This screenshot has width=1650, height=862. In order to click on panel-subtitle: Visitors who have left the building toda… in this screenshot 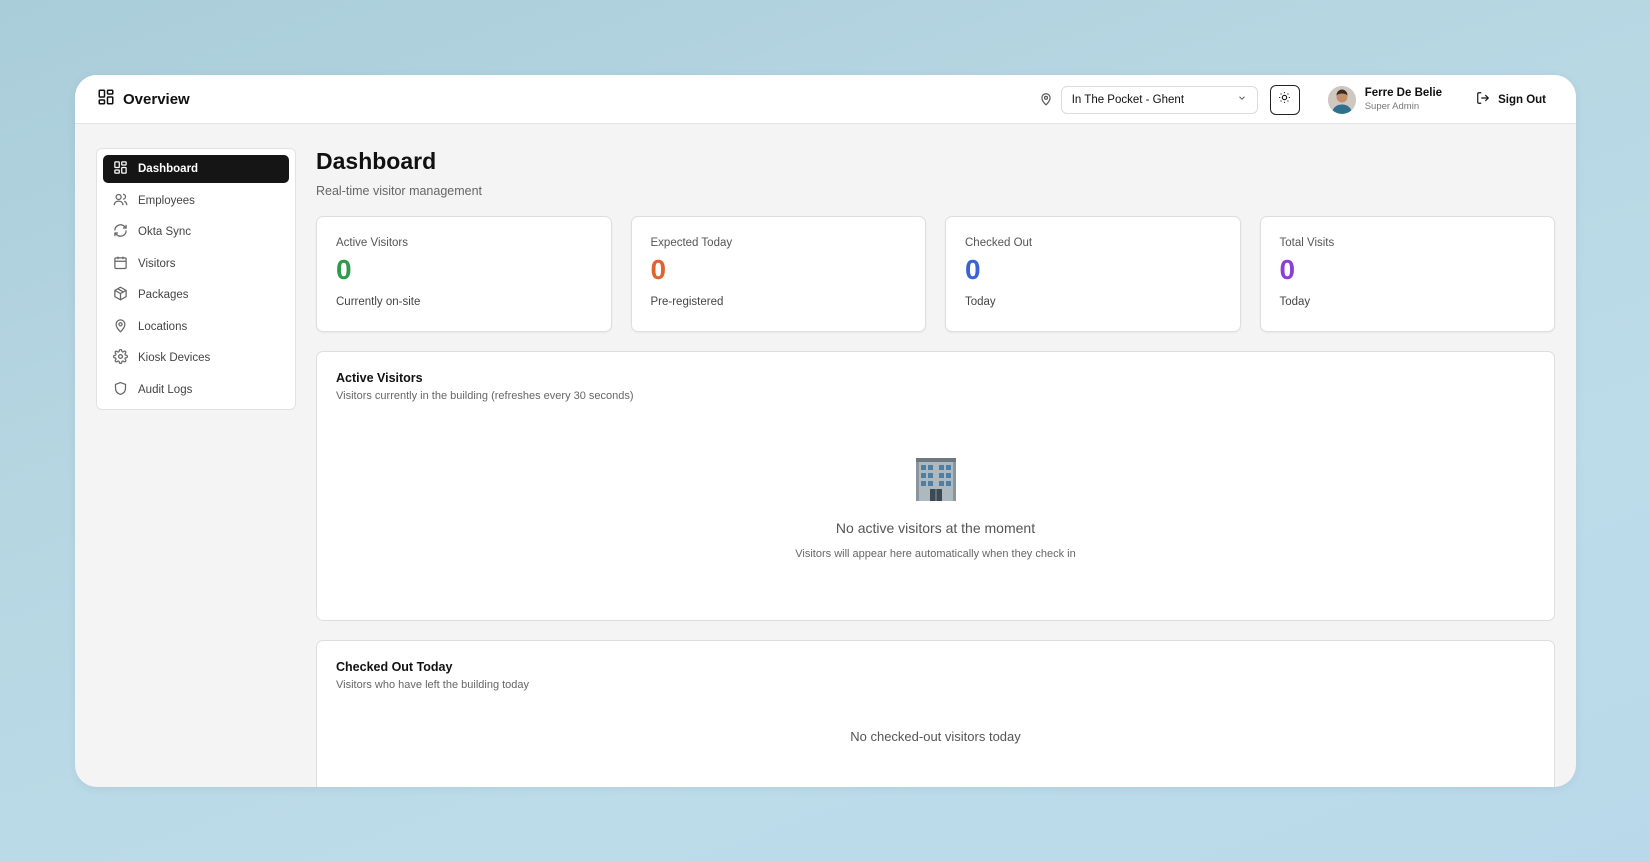, I will do `click(433, 685)`.